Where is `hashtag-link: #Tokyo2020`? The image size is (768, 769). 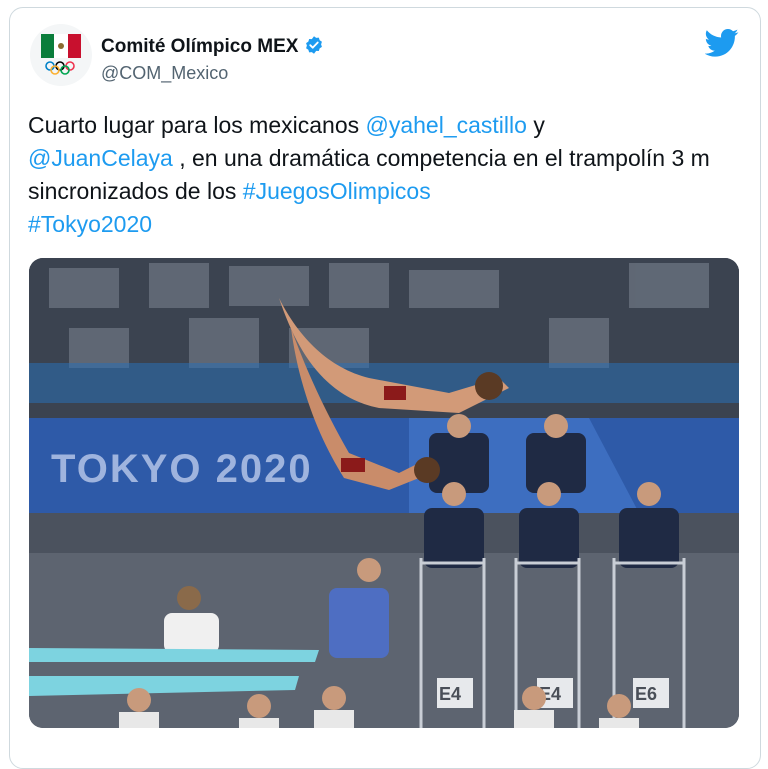
hashtag-link: #Tokyo2020 is located at coordinates (90, 224).